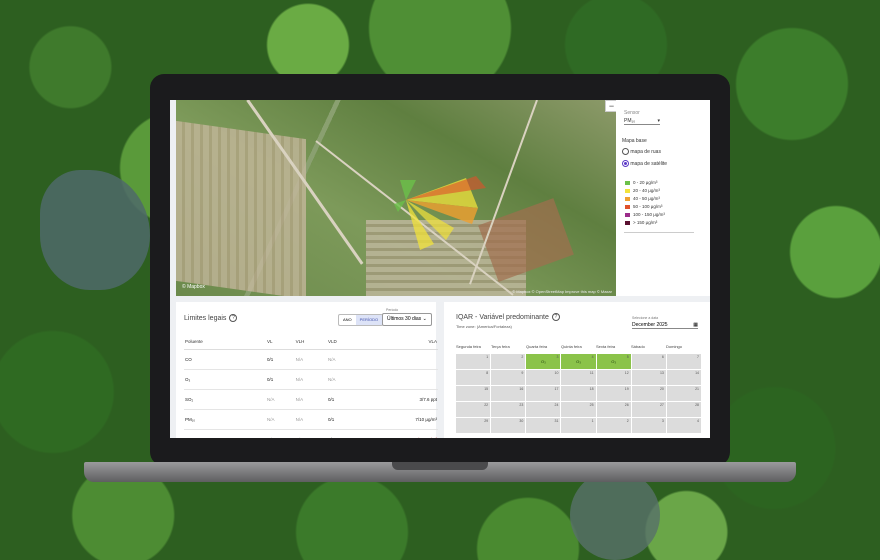  What do you see at coordinates (610, 106) in the screenshot?
I see `zoom-out-button: −` at bounding box center [610, 106].